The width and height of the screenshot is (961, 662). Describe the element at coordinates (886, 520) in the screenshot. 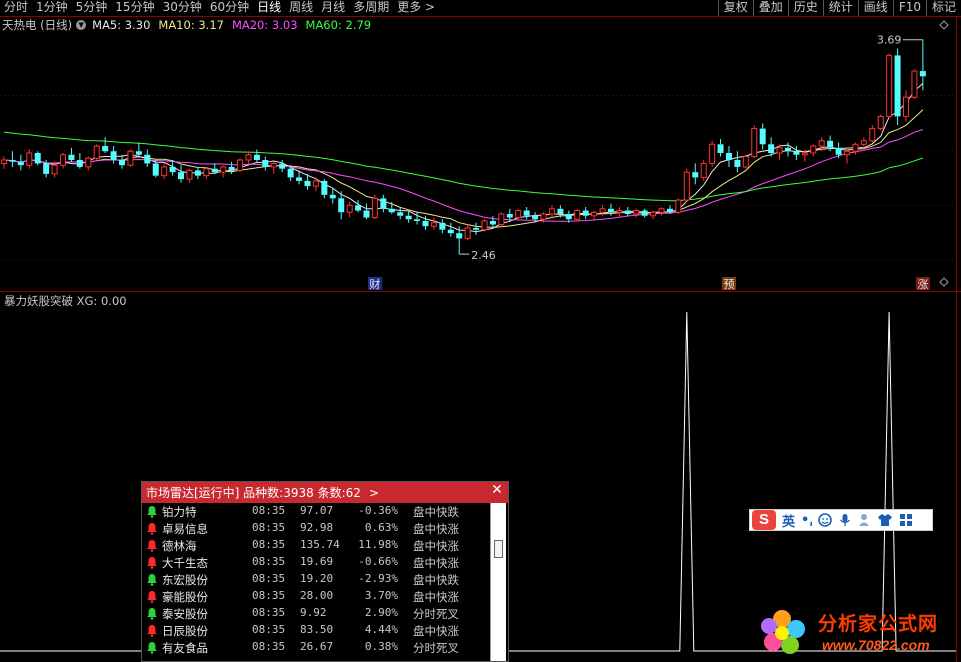

I see `skin-icon` at that location.